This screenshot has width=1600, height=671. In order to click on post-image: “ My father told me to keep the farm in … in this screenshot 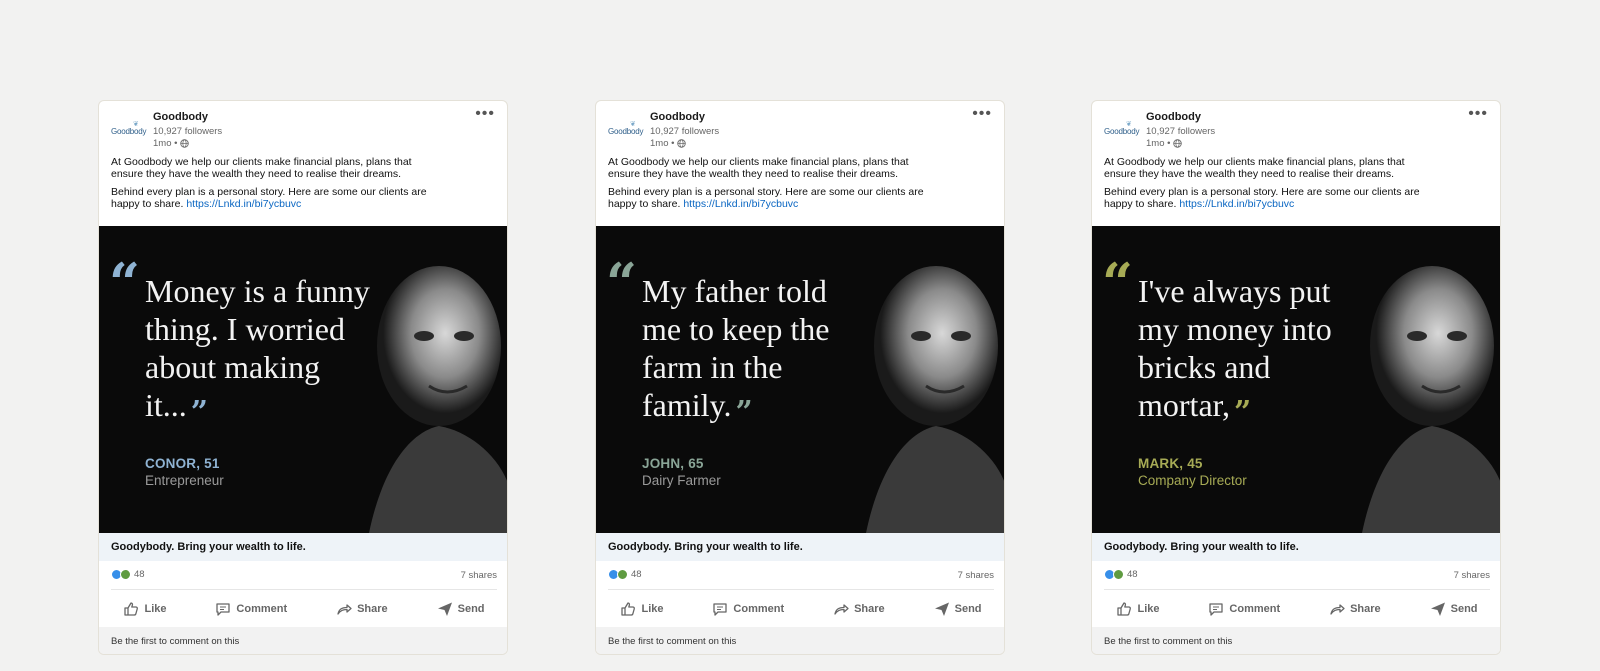, I will do `click(800, 379)`.